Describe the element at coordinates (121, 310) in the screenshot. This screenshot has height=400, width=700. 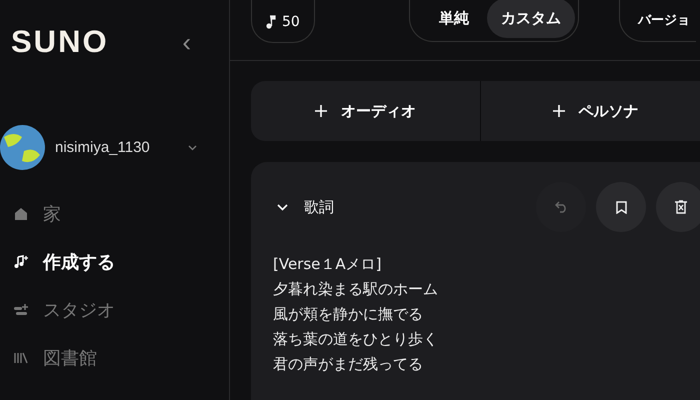
I see `nav-item: スタジオ` at that location.